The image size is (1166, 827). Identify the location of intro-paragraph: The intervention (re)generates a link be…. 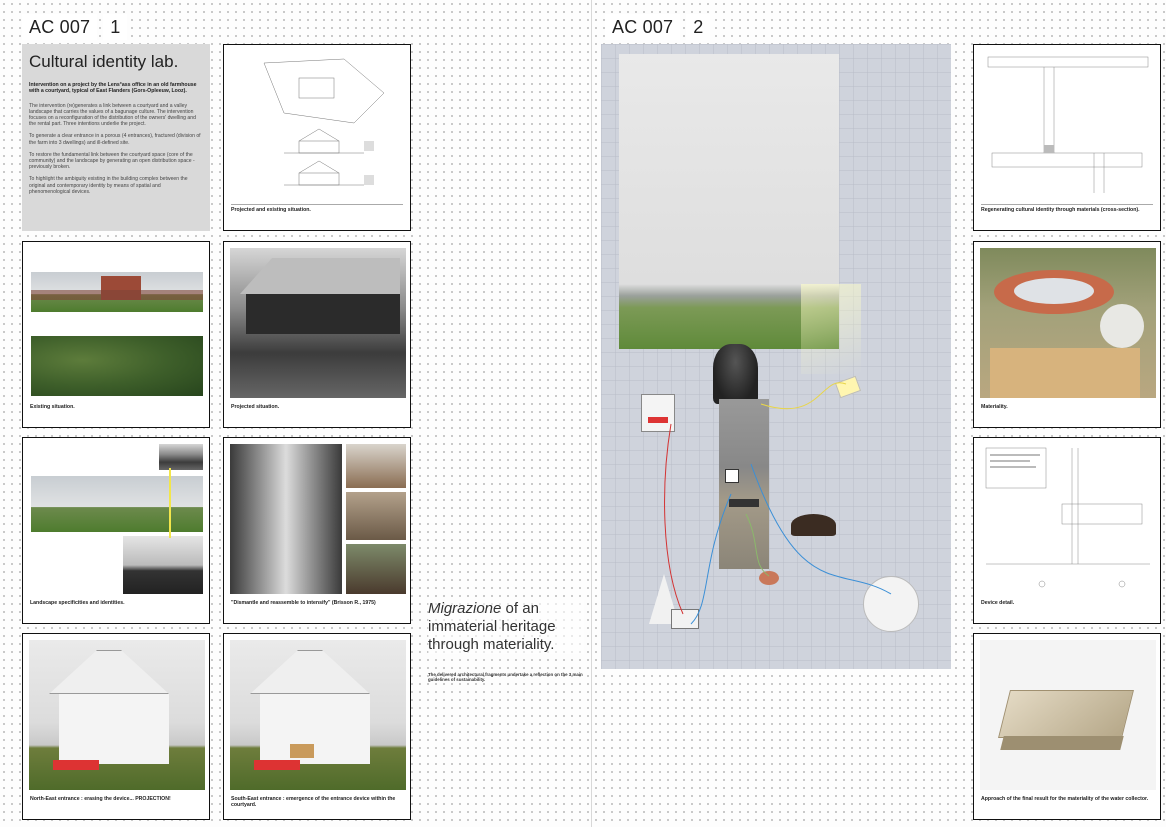
(112, 115).